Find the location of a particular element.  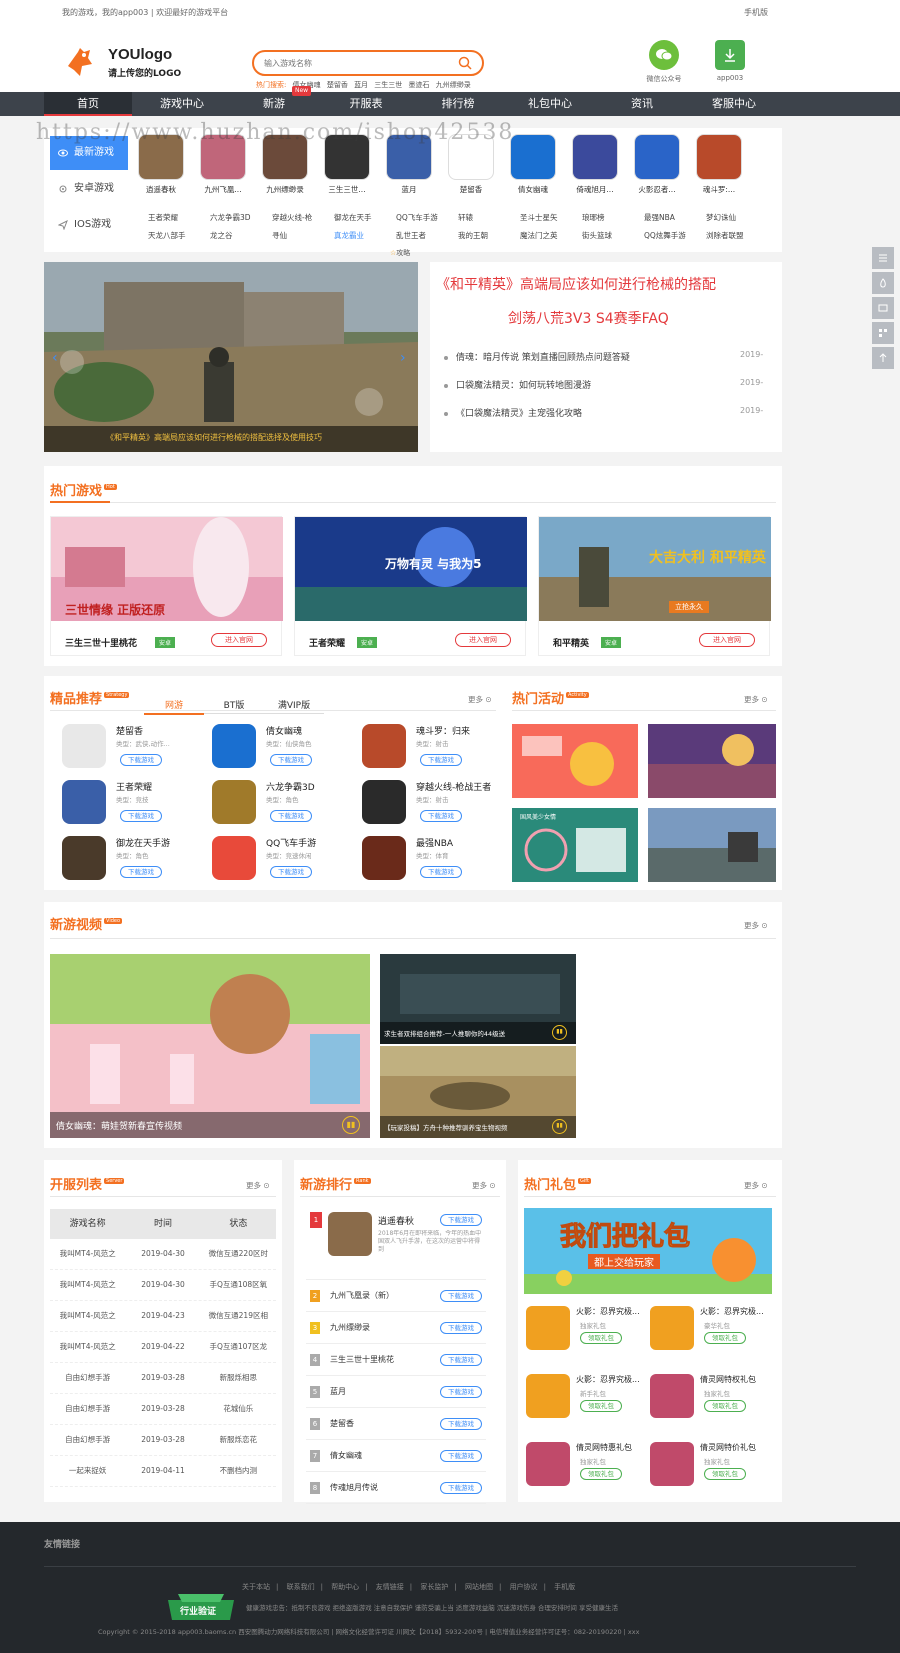

prev-arrow-icon: ‹ is located at coordinates (55, 358).